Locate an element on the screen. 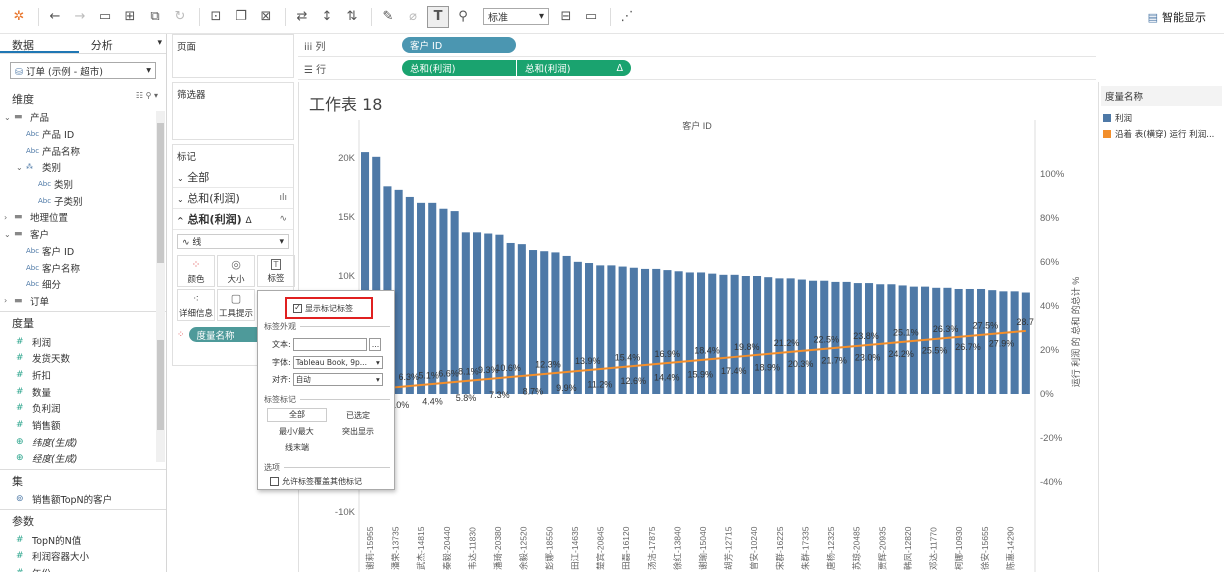  swap-axes-icon: ⇄ is located at coordinates (302, 17).